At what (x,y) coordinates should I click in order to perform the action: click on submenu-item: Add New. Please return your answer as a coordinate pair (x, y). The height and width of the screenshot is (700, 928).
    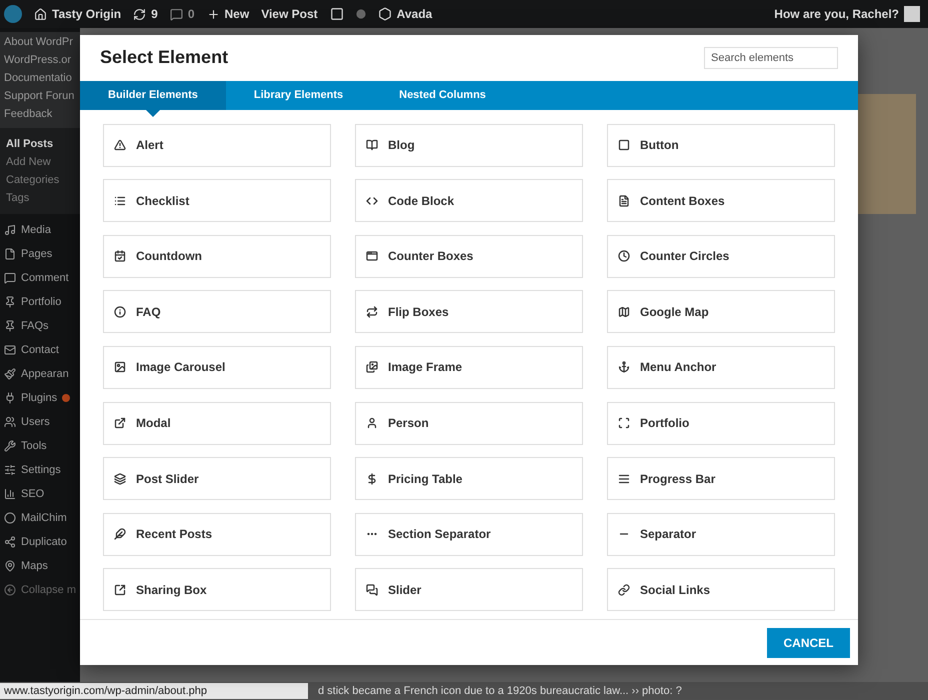
    Looking at the image, I should click on (40, 162).